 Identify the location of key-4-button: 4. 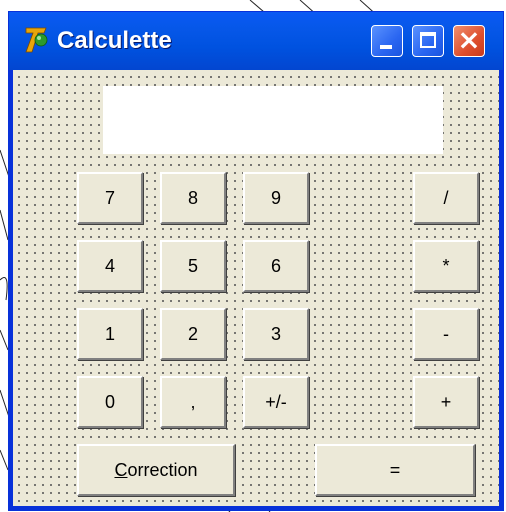
(110, 266).